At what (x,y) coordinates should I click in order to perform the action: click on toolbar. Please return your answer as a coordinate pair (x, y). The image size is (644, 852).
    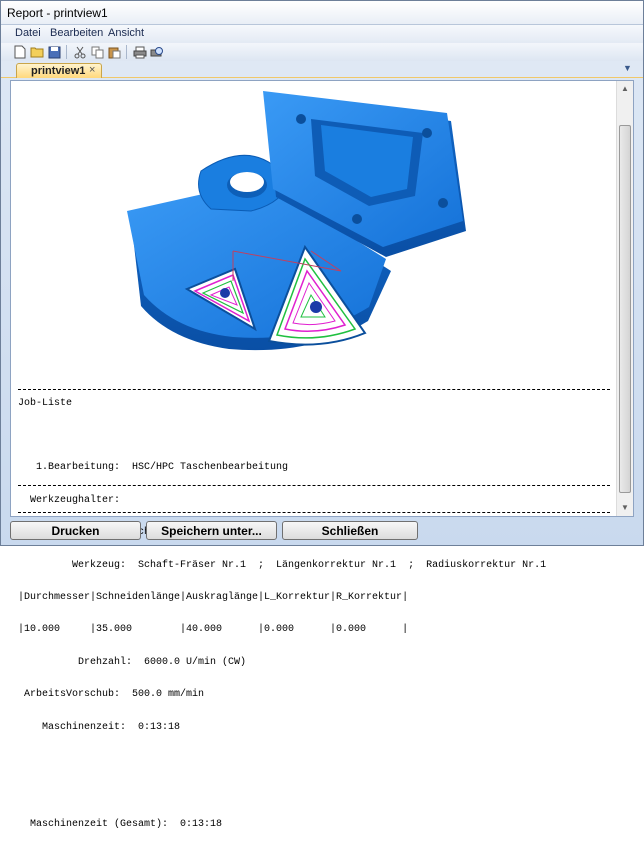
    Looking at the image, I should click on (322, 52).